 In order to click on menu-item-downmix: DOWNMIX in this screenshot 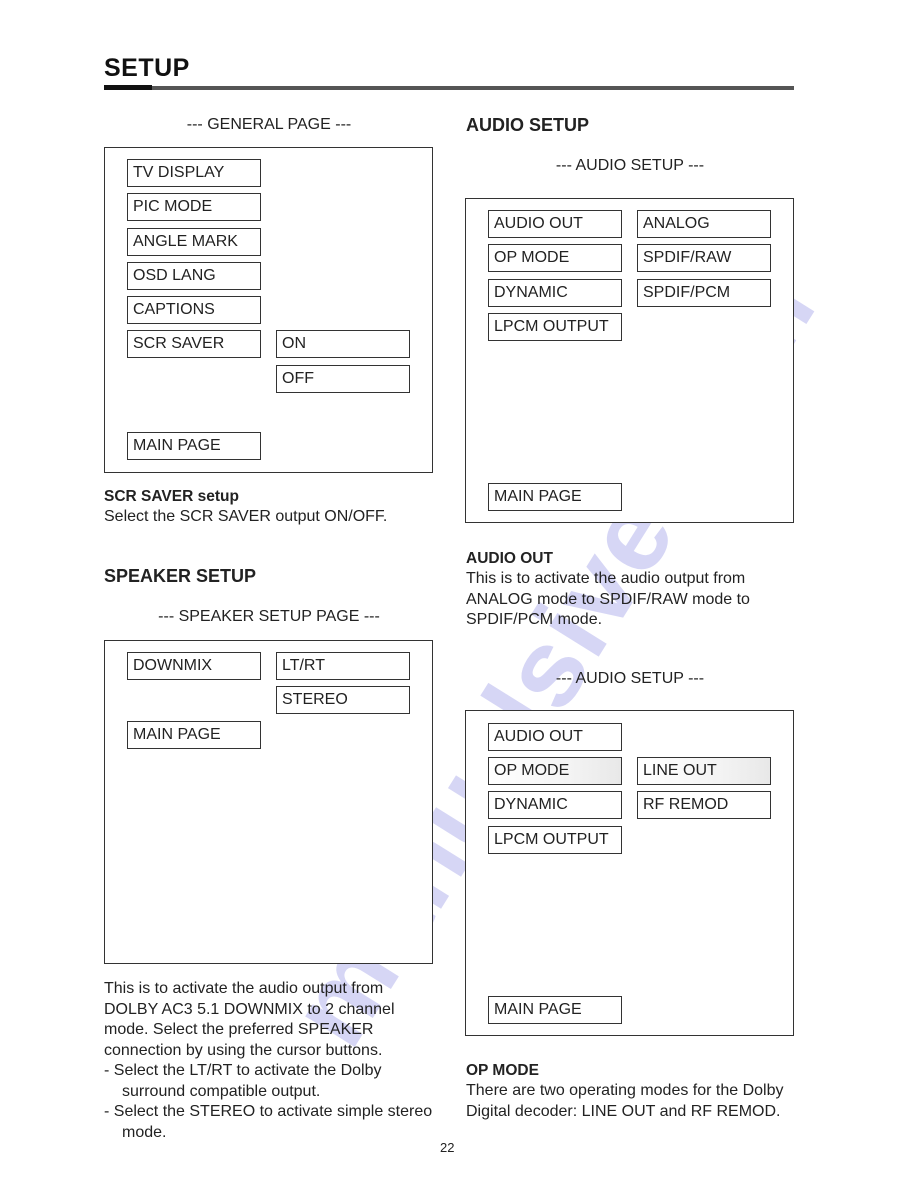, I will do `click(194, 666)`.